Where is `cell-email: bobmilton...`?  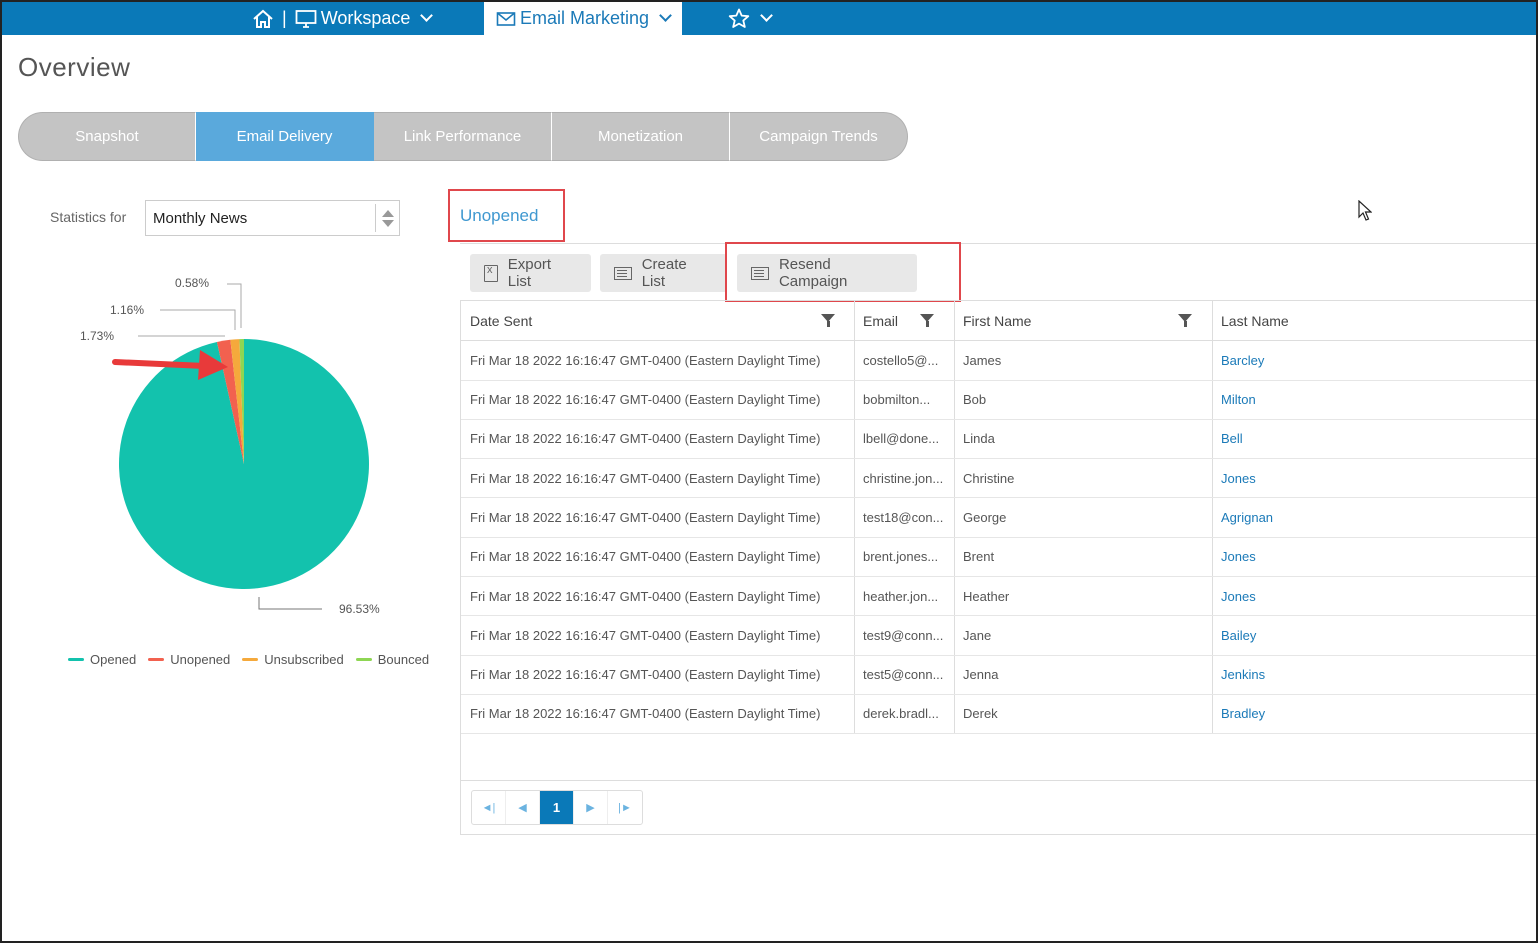 cell-email: bobmilton... is located at coordinates (897, 400).